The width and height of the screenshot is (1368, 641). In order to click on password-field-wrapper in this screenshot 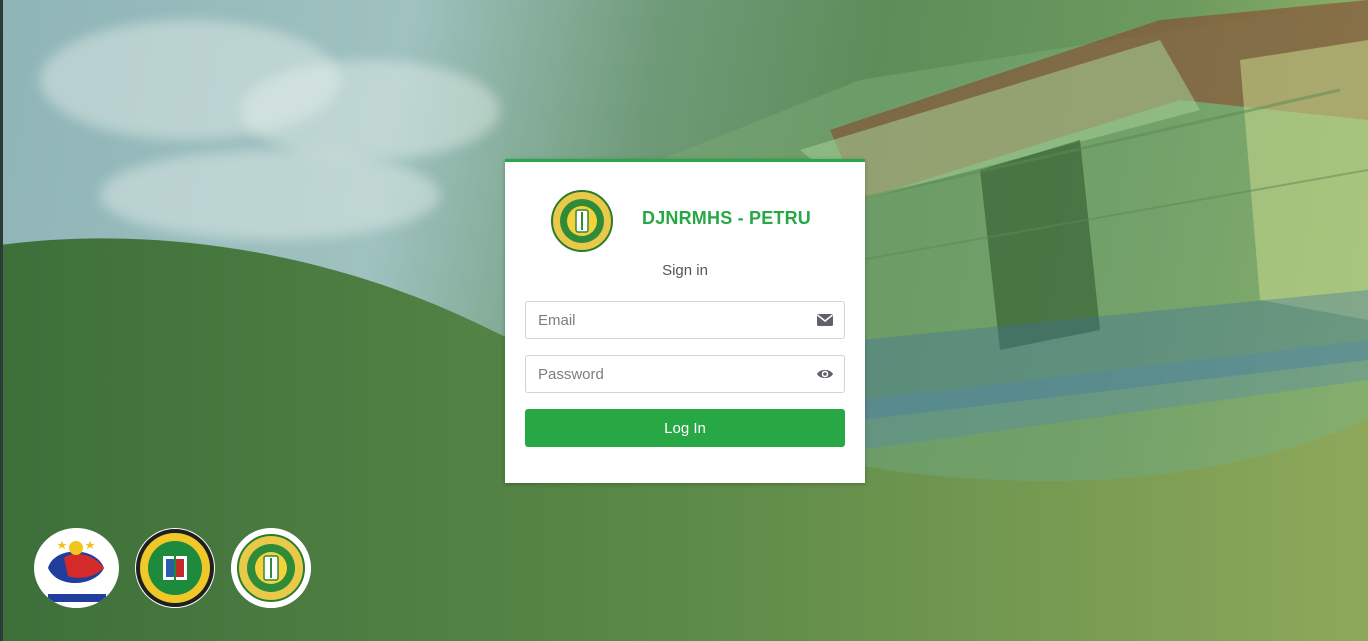, I will do `click(685, 374)`.